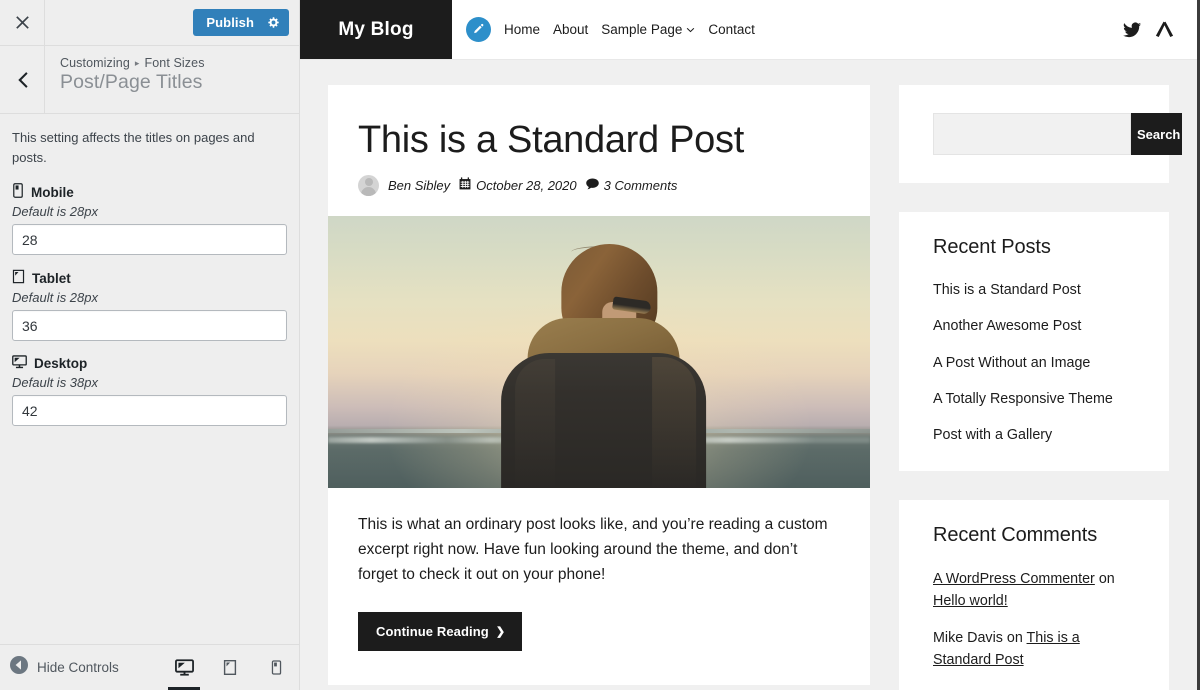 Image resolution: width=1200 pixels, height=690 pixels. I want to click on widget-search: Search, so click(1040, 134).